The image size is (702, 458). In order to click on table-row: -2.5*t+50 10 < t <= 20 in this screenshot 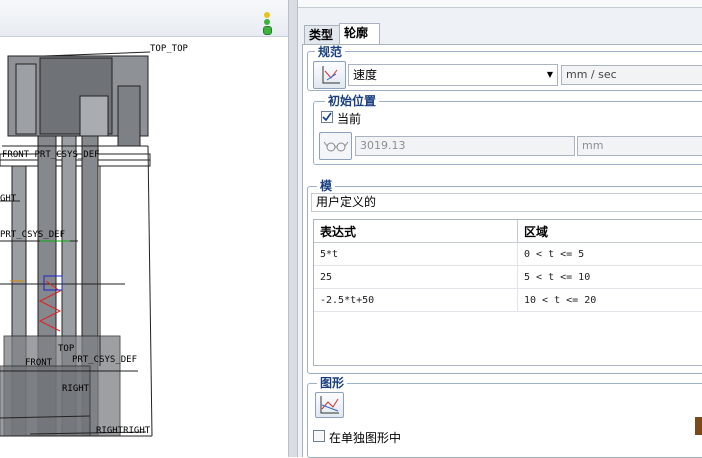, I will do `click(508, 300)`.